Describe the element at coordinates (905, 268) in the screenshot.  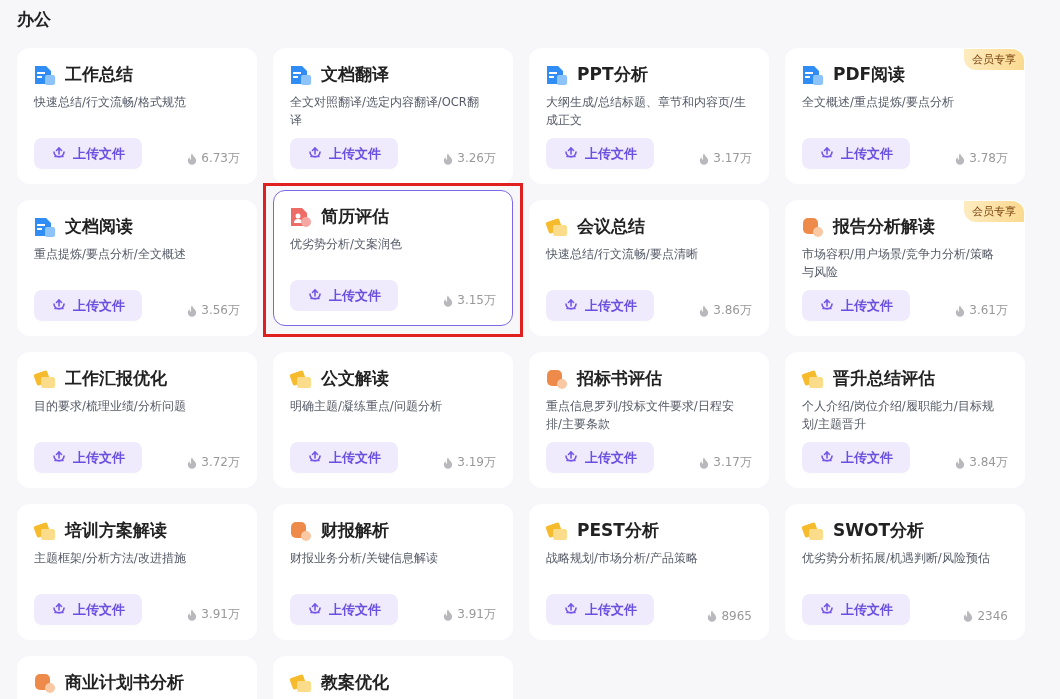
I see `tool-card: 会员专享 报告分析解读 市场容积/用户场景/竞争力分析/策略与风险 上传文件 3.61万` at that location.